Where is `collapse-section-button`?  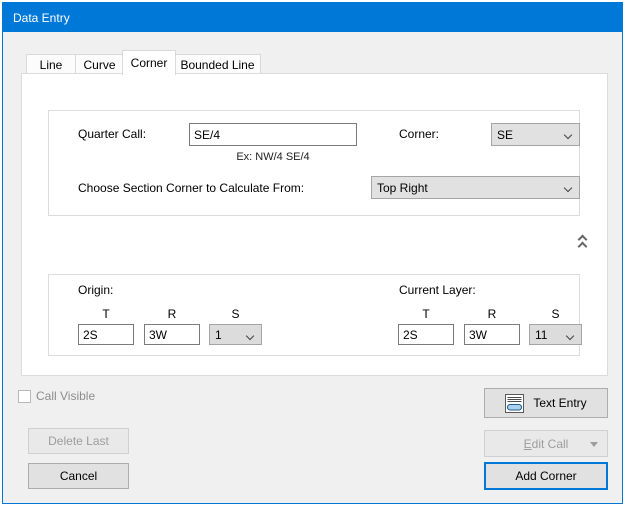 collapse-section-button is located at coordinates (583, 243).